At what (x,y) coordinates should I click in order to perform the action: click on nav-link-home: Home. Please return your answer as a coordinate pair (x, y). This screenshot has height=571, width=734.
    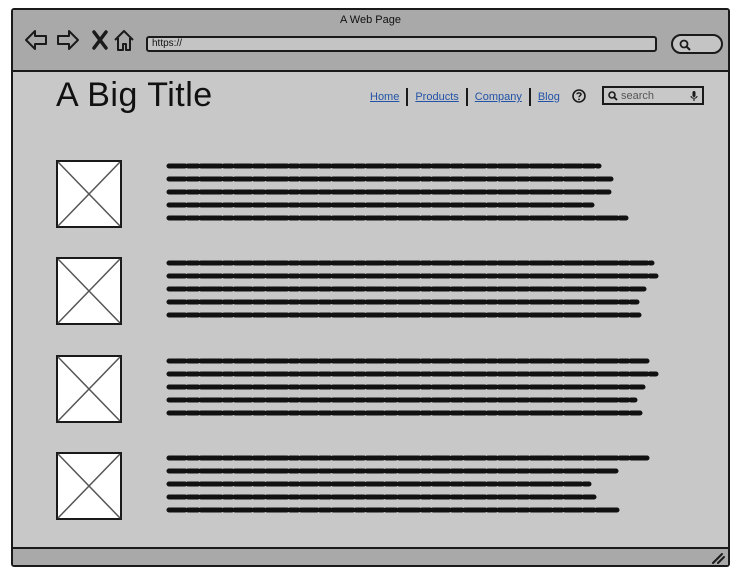
    Looking at the image, I should click on (384, 97).